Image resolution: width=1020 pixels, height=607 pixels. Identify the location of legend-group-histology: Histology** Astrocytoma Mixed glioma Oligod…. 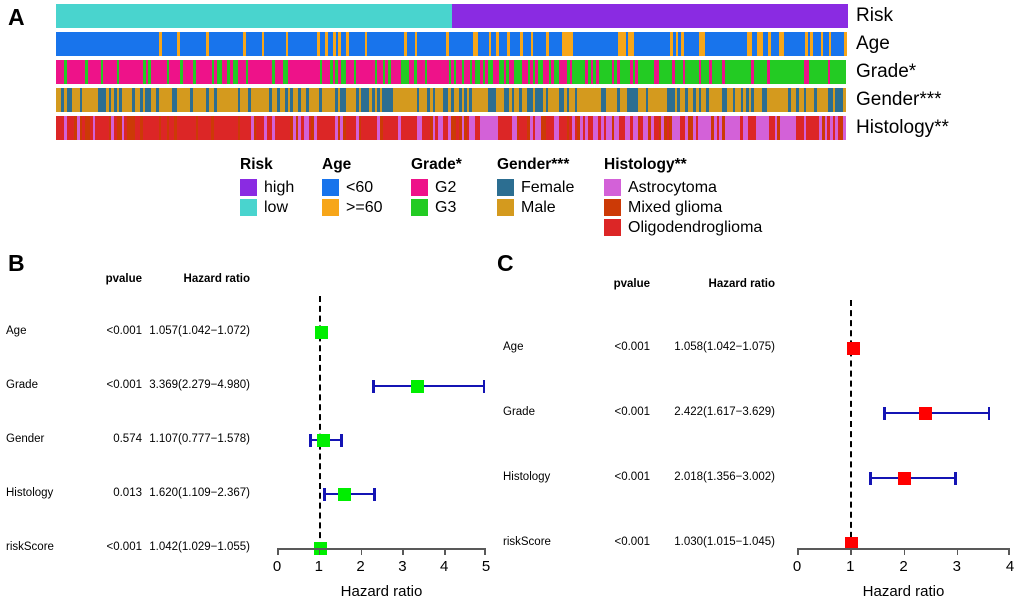
(683, 197).